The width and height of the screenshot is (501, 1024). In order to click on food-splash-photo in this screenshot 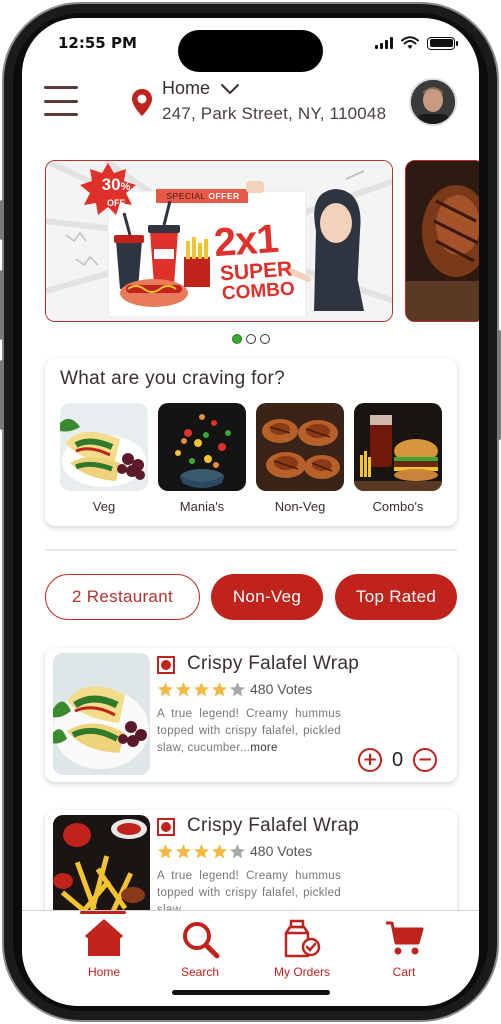, I will do `click(202, 447)`.